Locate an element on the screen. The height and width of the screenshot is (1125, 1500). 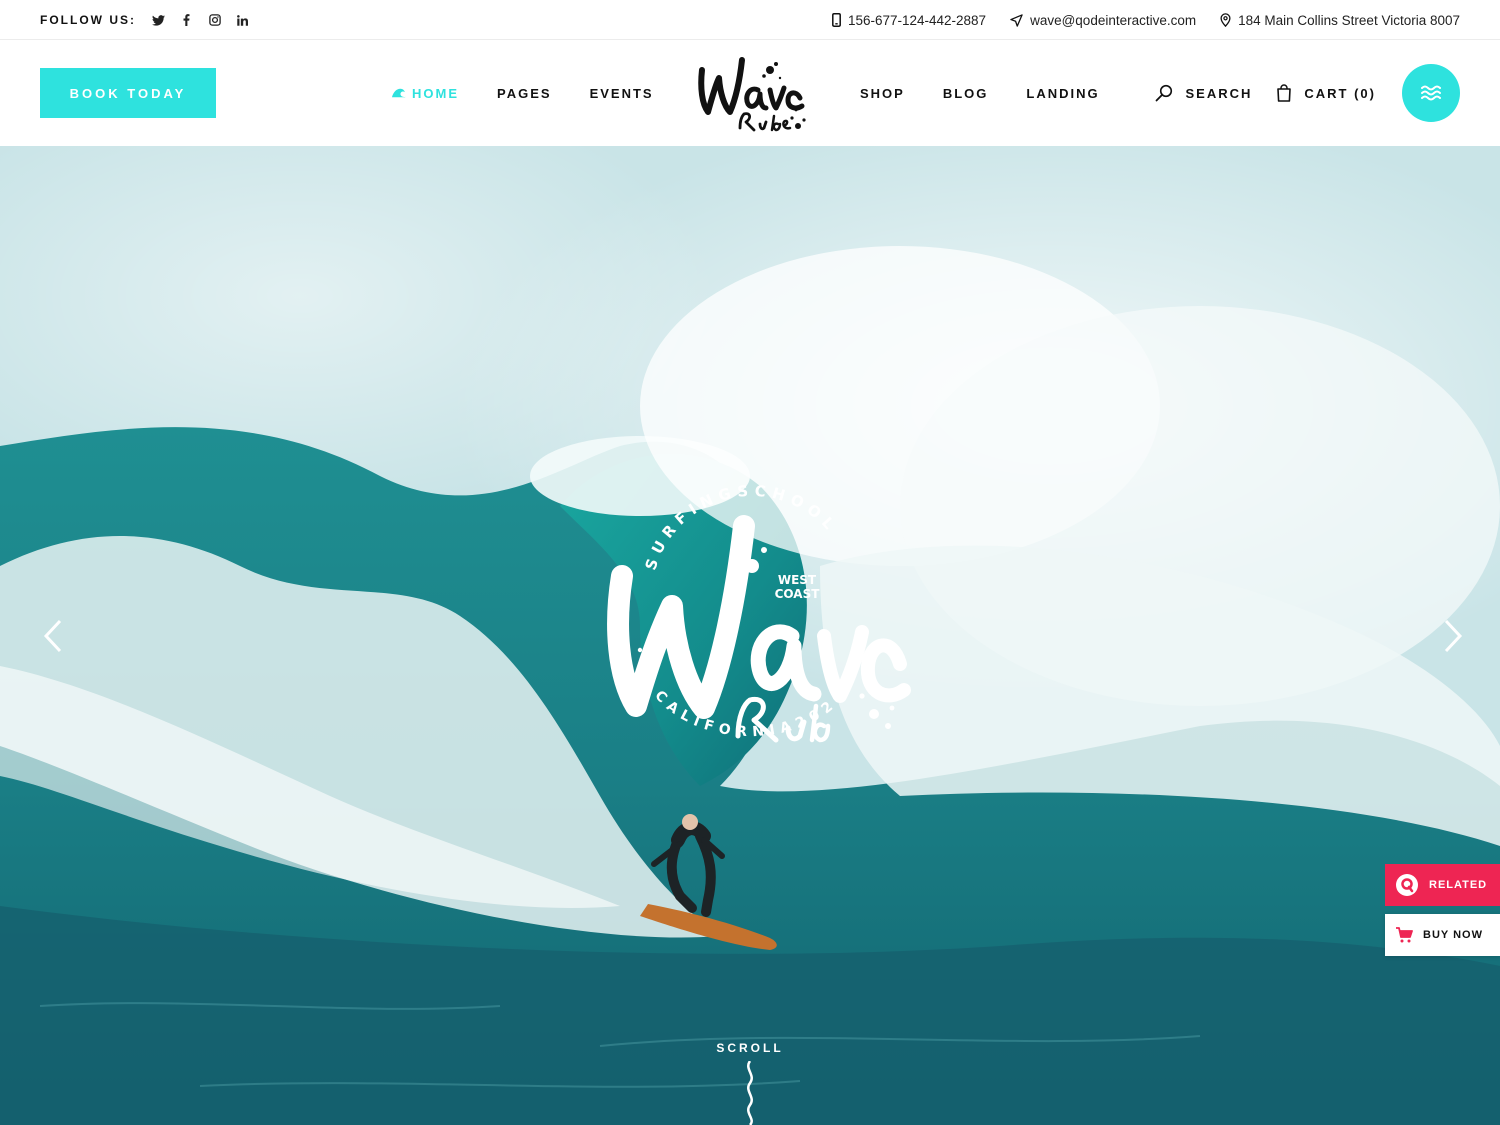
nav-item-home: HOME is located at coordinates (425, 93).